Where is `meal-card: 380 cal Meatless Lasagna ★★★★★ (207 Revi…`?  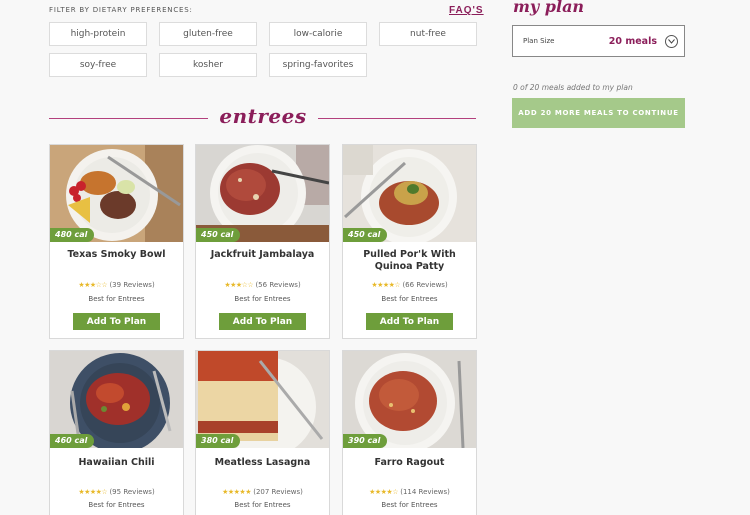
meal-card: 380 cal Meatless Lasagna ★★★★★ (207 Revi… is located at coordinates (262, 432).